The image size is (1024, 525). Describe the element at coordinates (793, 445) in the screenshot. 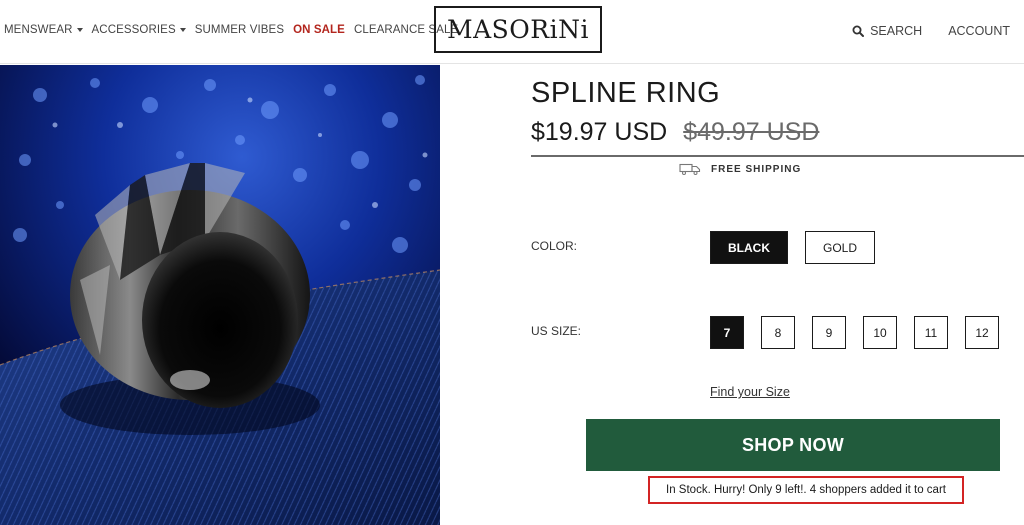

I see `shop-now-button: SHOP NOW` at that location.